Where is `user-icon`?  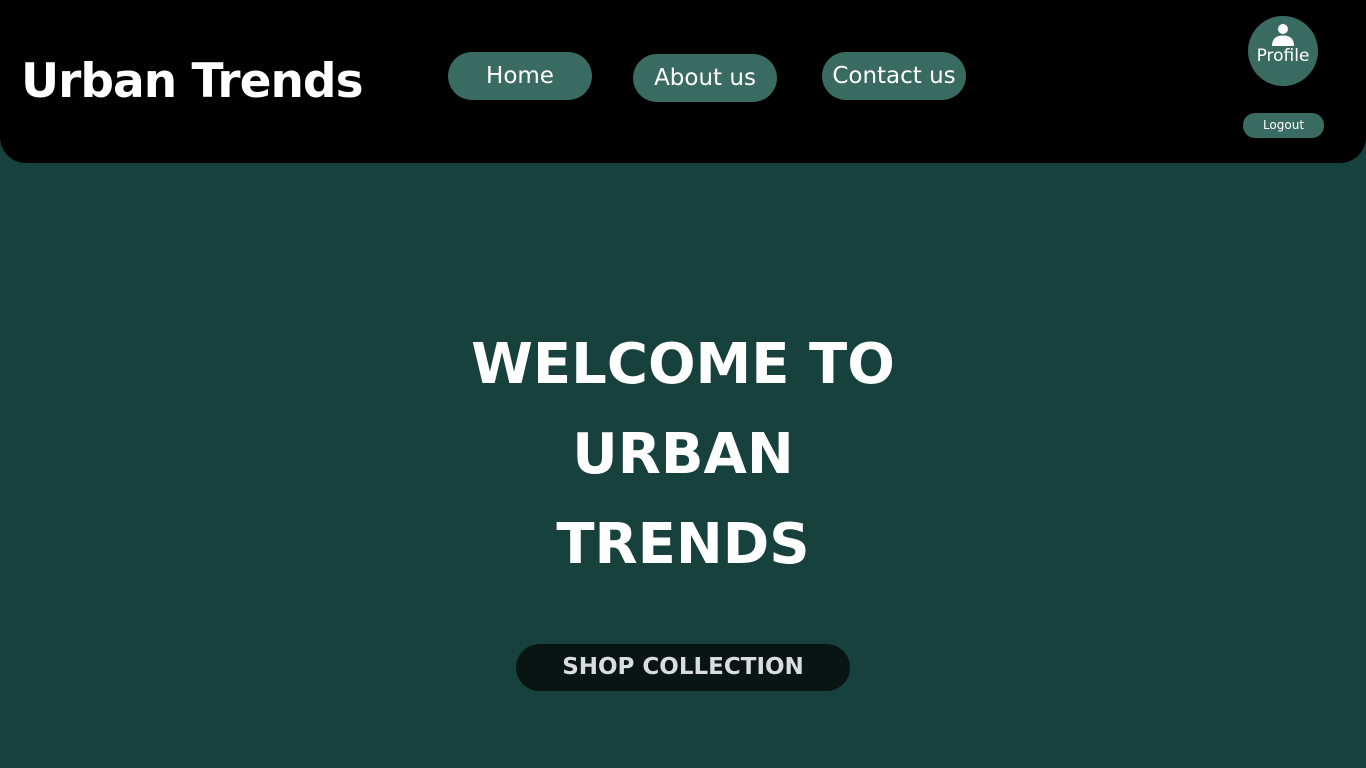 user-icon is located at coordinates (1283, 35).